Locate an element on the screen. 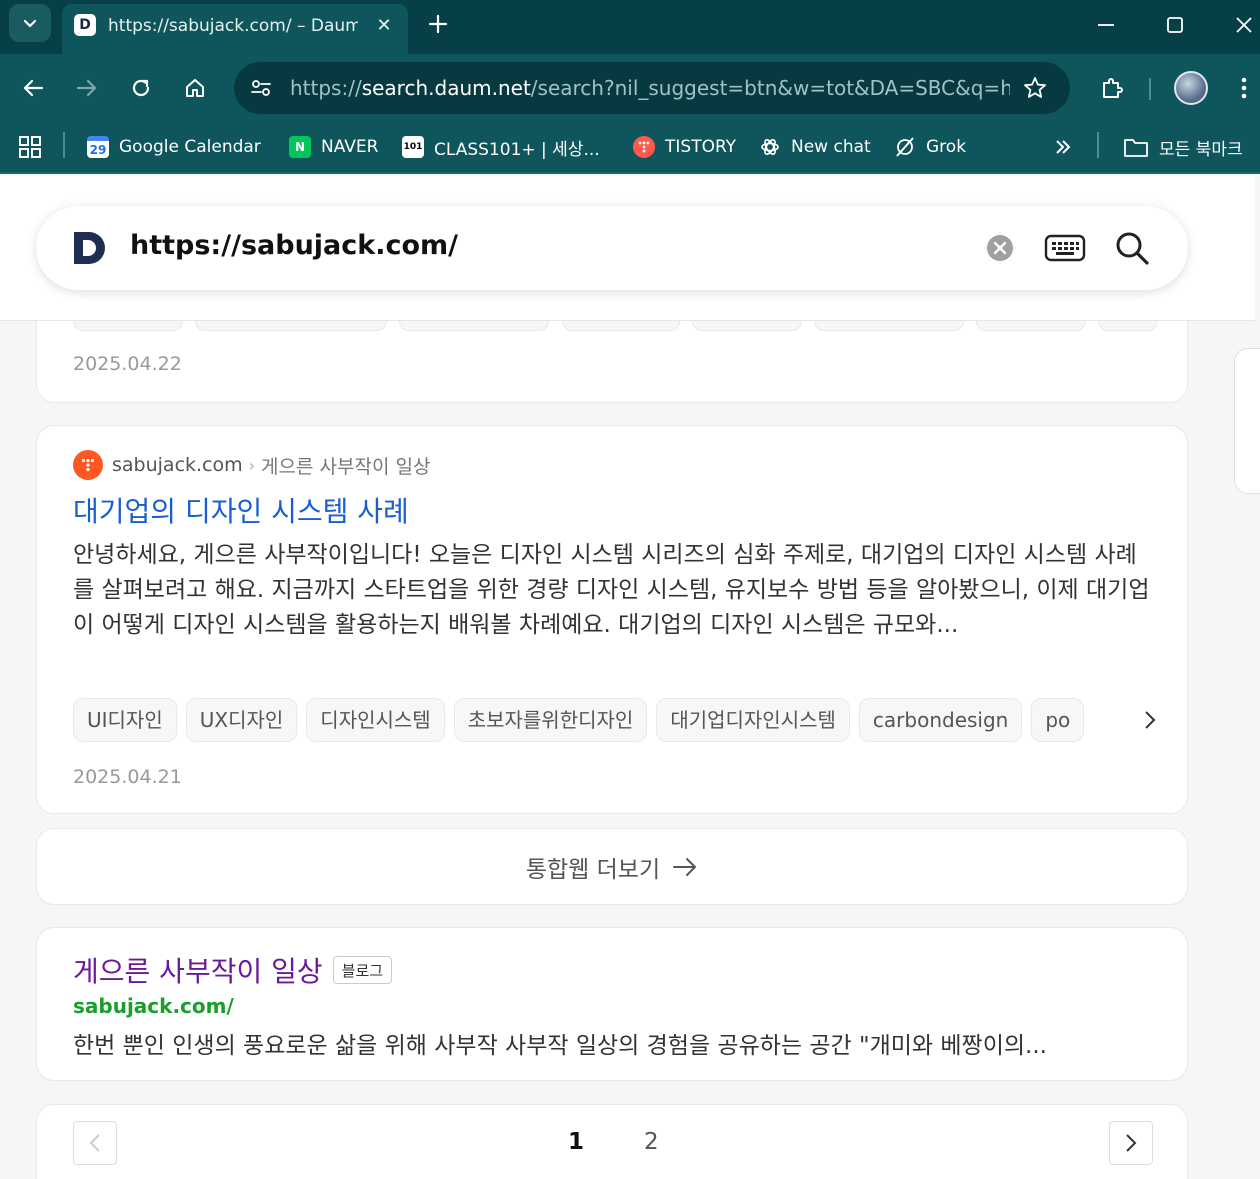 The image size is (1260, 1179). tab-search-button is located at coordinates (30, 23).